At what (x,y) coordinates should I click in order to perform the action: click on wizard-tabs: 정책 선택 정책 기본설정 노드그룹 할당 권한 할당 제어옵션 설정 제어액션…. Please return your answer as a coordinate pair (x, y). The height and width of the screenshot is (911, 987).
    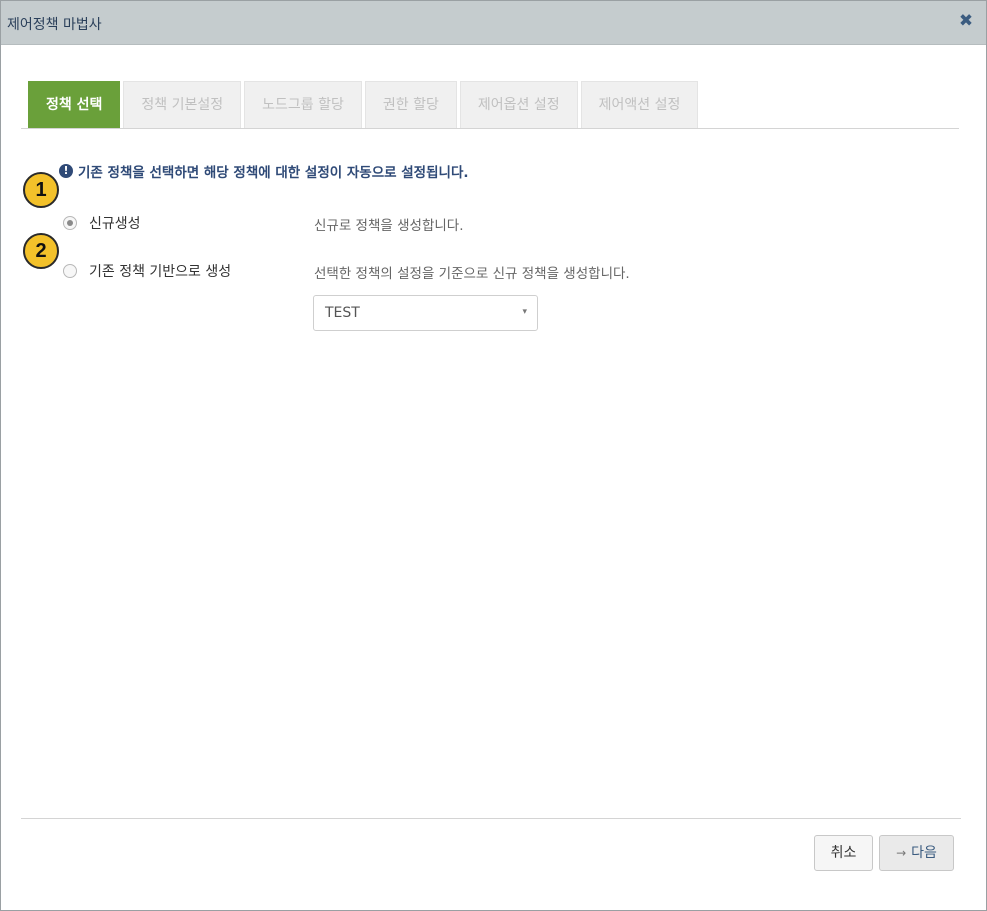
    Looking at the image, I should click on (364, 104).